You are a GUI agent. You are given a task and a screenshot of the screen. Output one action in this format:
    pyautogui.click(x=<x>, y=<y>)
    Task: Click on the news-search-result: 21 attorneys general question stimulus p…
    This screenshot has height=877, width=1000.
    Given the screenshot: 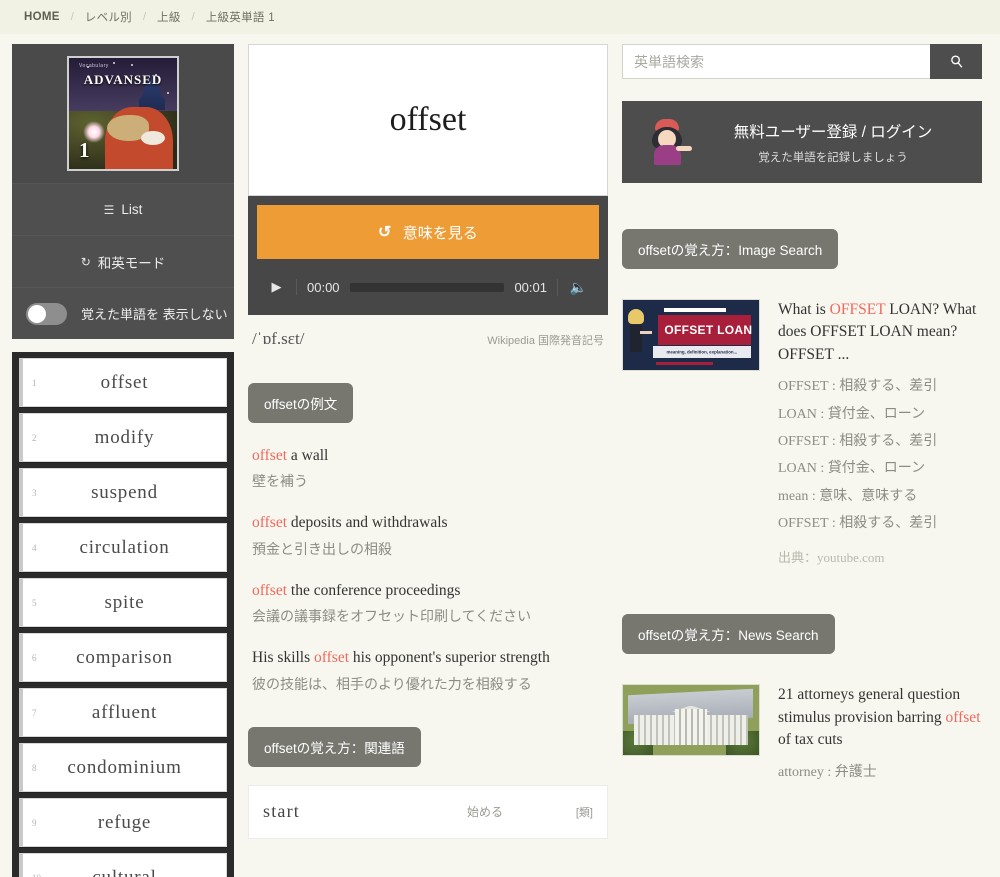 What is the action you would take?
    pyautogui.click(x=802, y=735)
    